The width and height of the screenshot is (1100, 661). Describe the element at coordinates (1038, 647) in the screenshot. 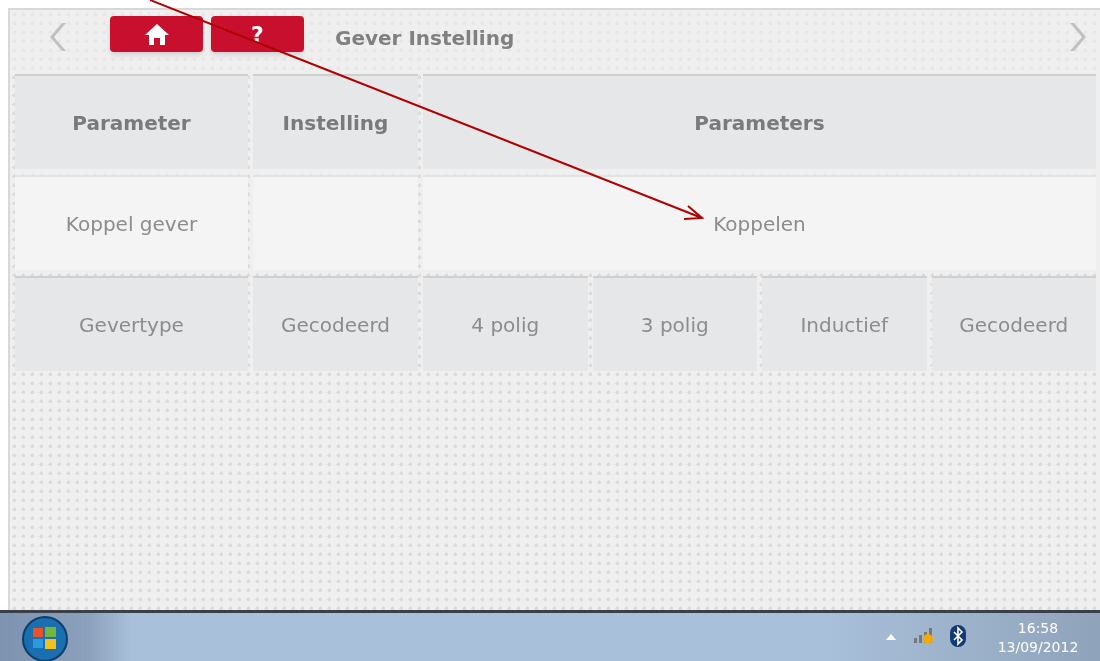

I see `clock-date: 13/09/2012` at that location.